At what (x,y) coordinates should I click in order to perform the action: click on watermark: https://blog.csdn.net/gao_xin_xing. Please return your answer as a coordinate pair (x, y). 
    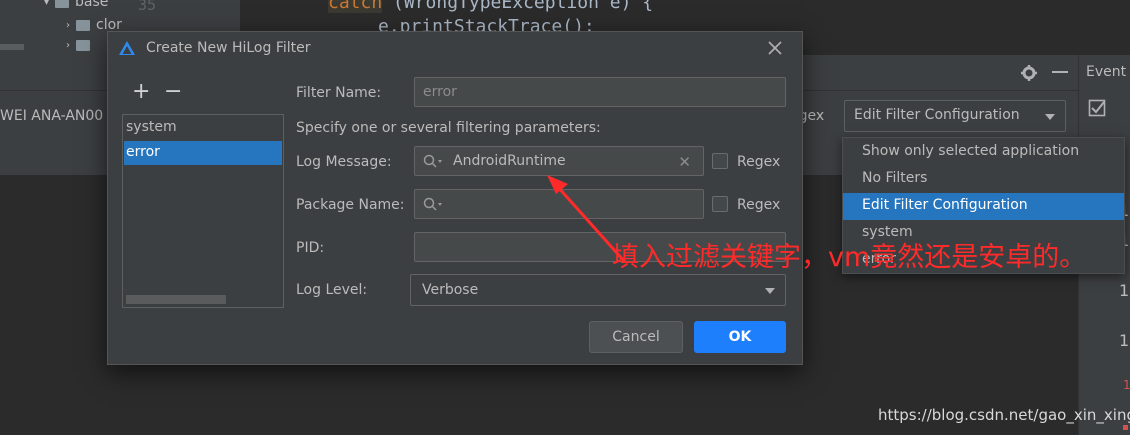
    Looking at the image, I should click on (1004, 415).